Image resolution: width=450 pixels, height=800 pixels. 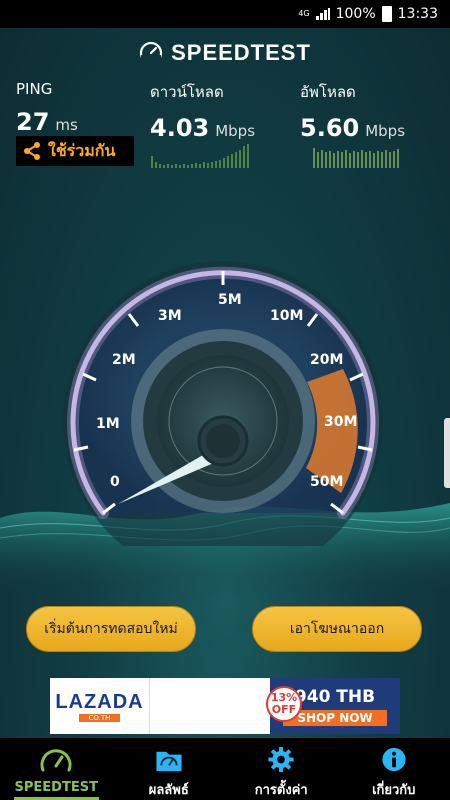 What do you see at coordinates (322, 14) in the screenshot?
I see `signal-icon` at bounding box center [322, 14].